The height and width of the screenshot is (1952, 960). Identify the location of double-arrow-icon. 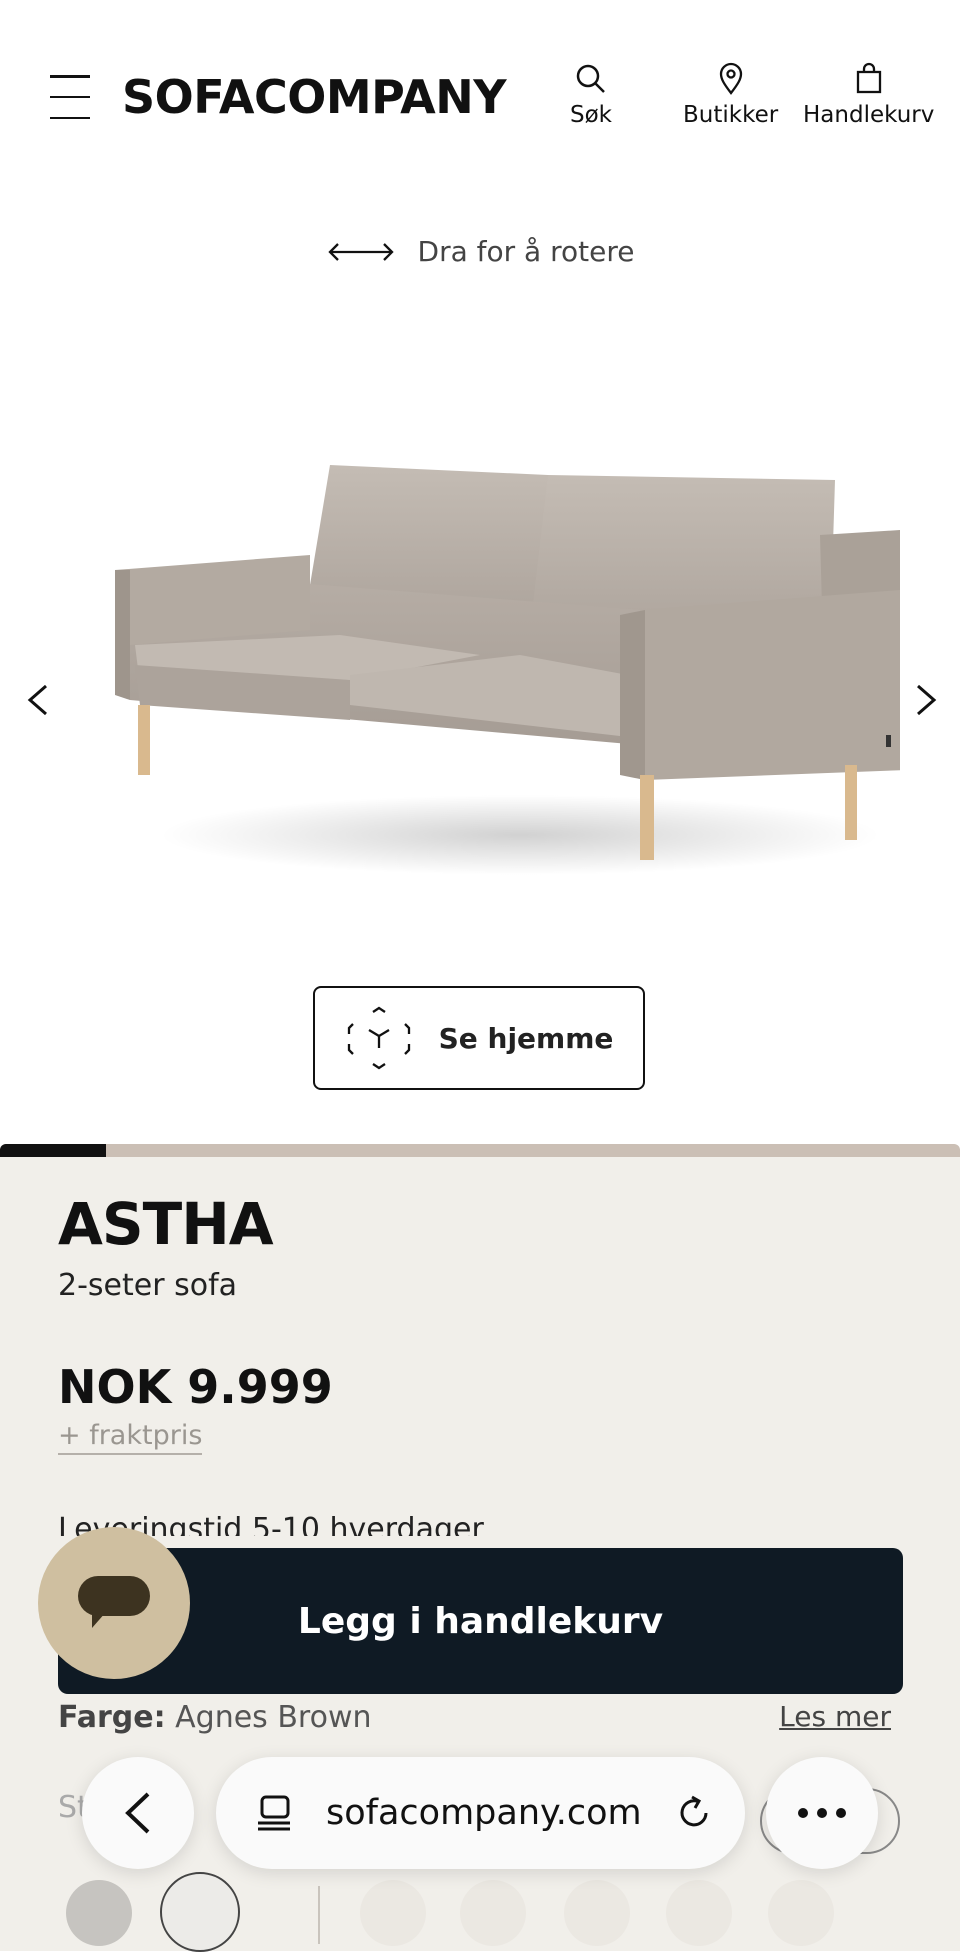
(360, 251).